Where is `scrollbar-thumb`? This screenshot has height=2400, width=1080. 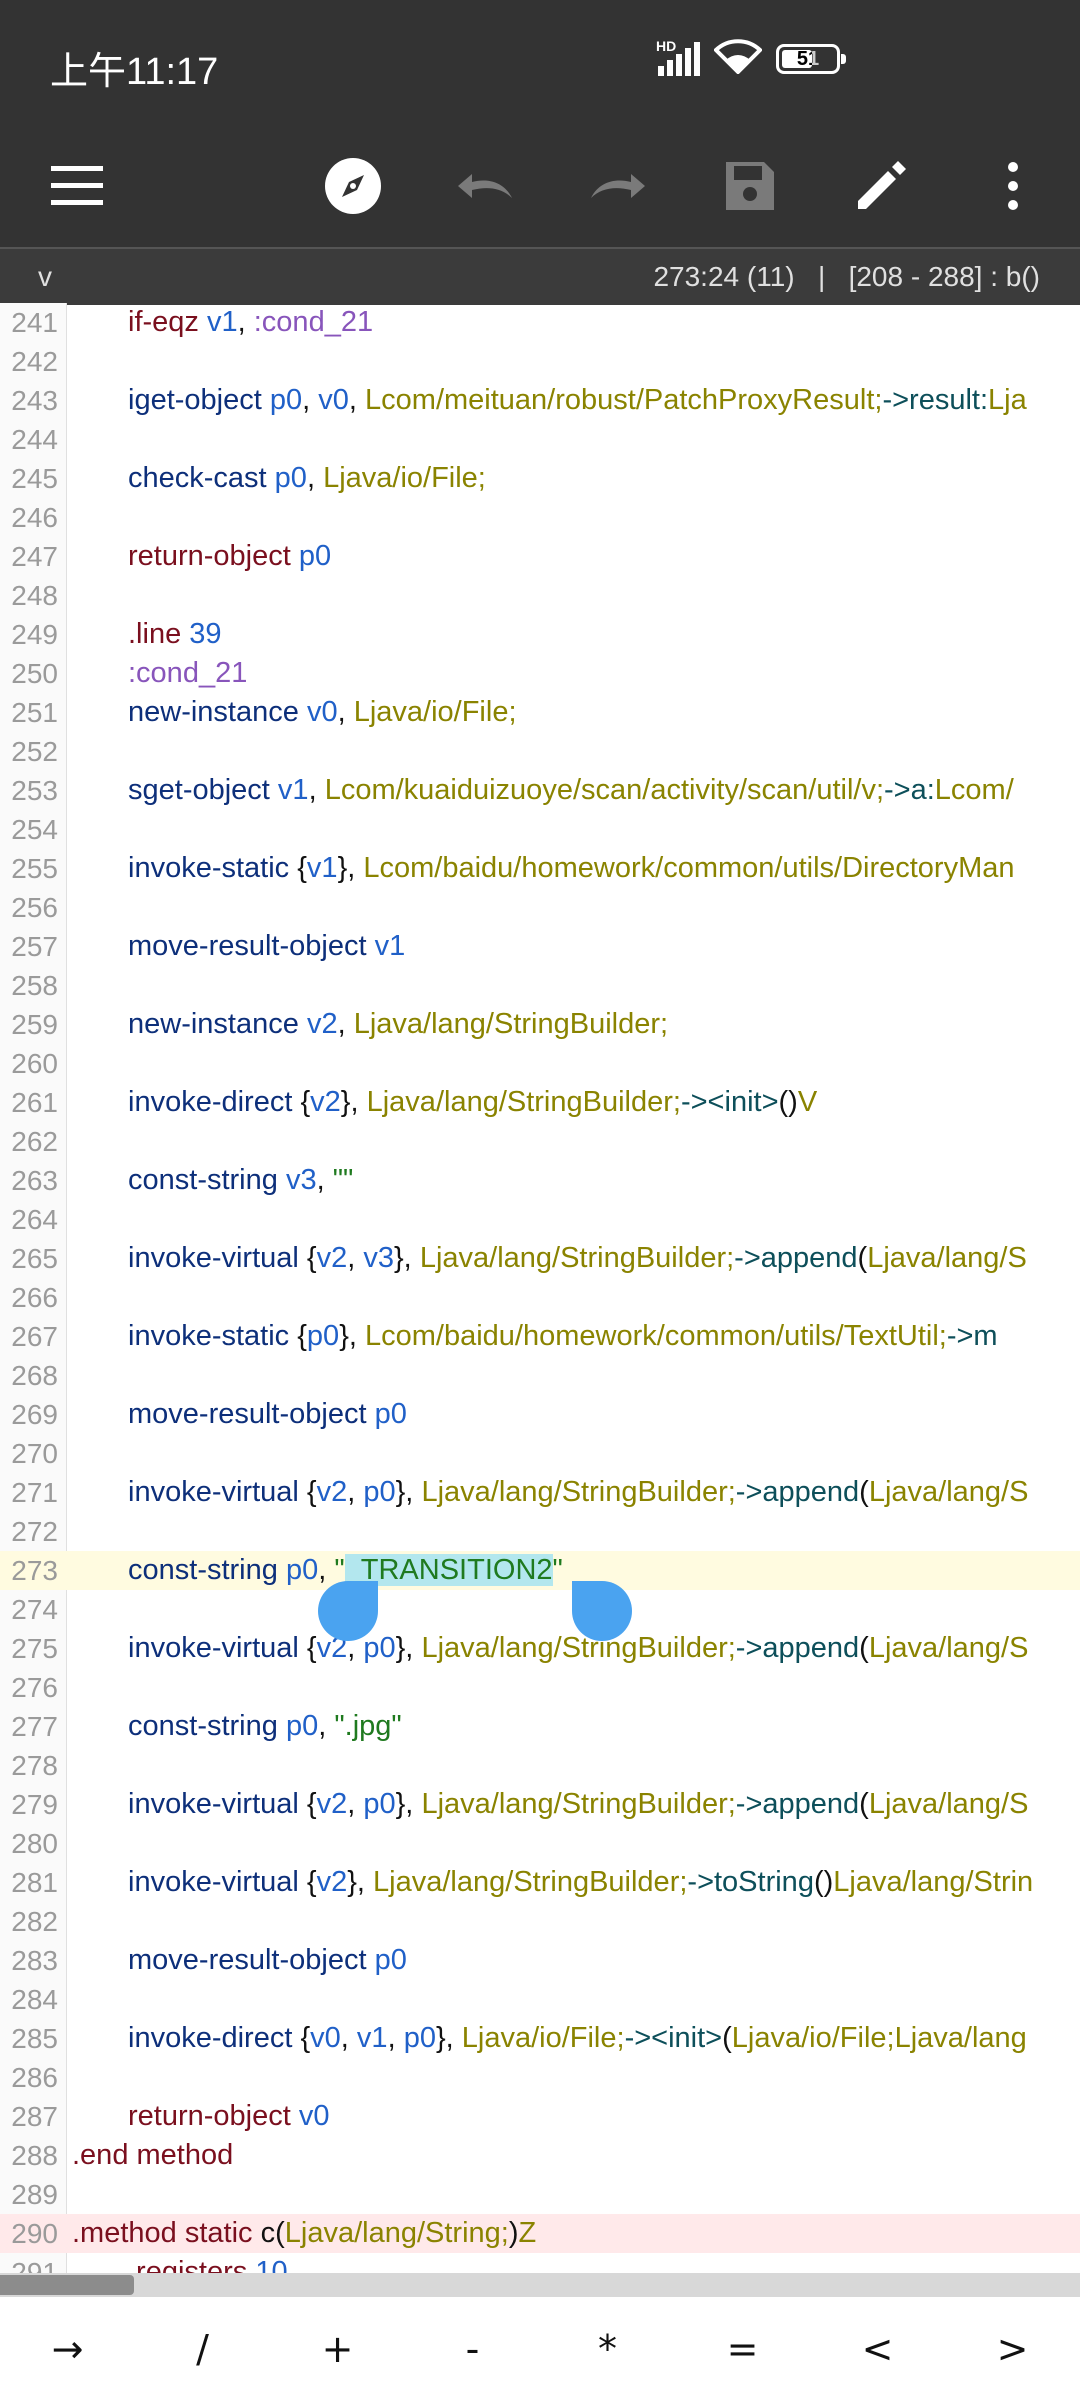 scrollbar-thumb is located at coordinates (67, 2285).